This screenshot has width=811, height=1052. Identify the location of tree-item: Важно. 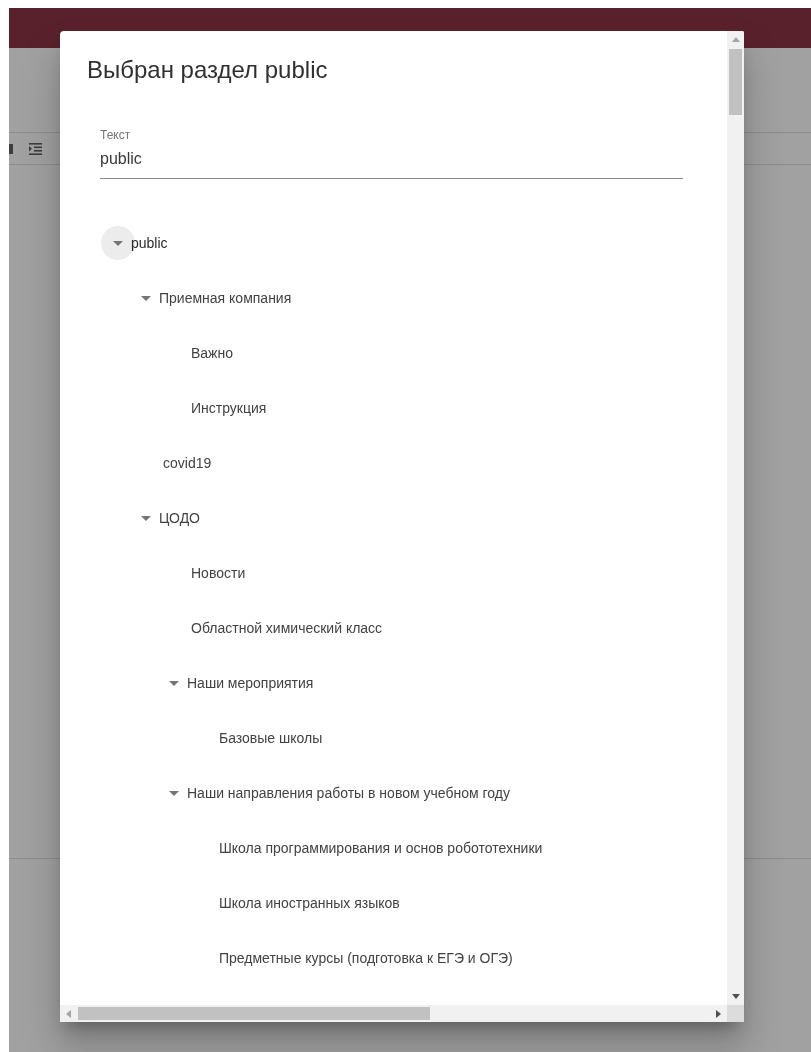
(212, 352).